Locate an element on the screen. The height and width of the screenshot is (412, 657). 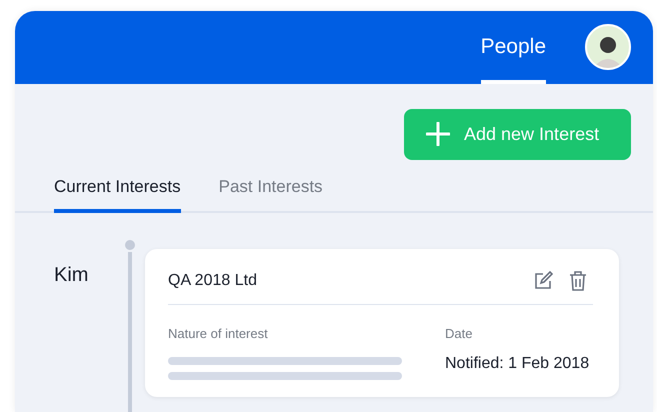
person-name: Kim is located at coordinates (72, 275).